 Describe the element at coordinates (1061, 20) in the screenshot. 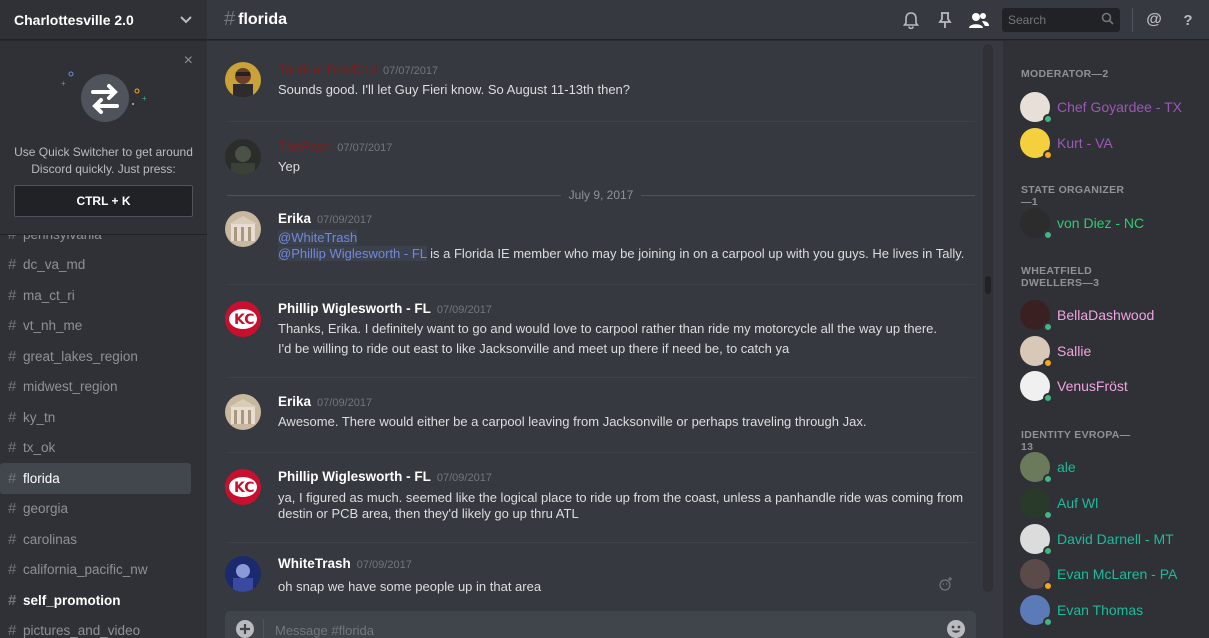

I see `search-box: Search` at that location.